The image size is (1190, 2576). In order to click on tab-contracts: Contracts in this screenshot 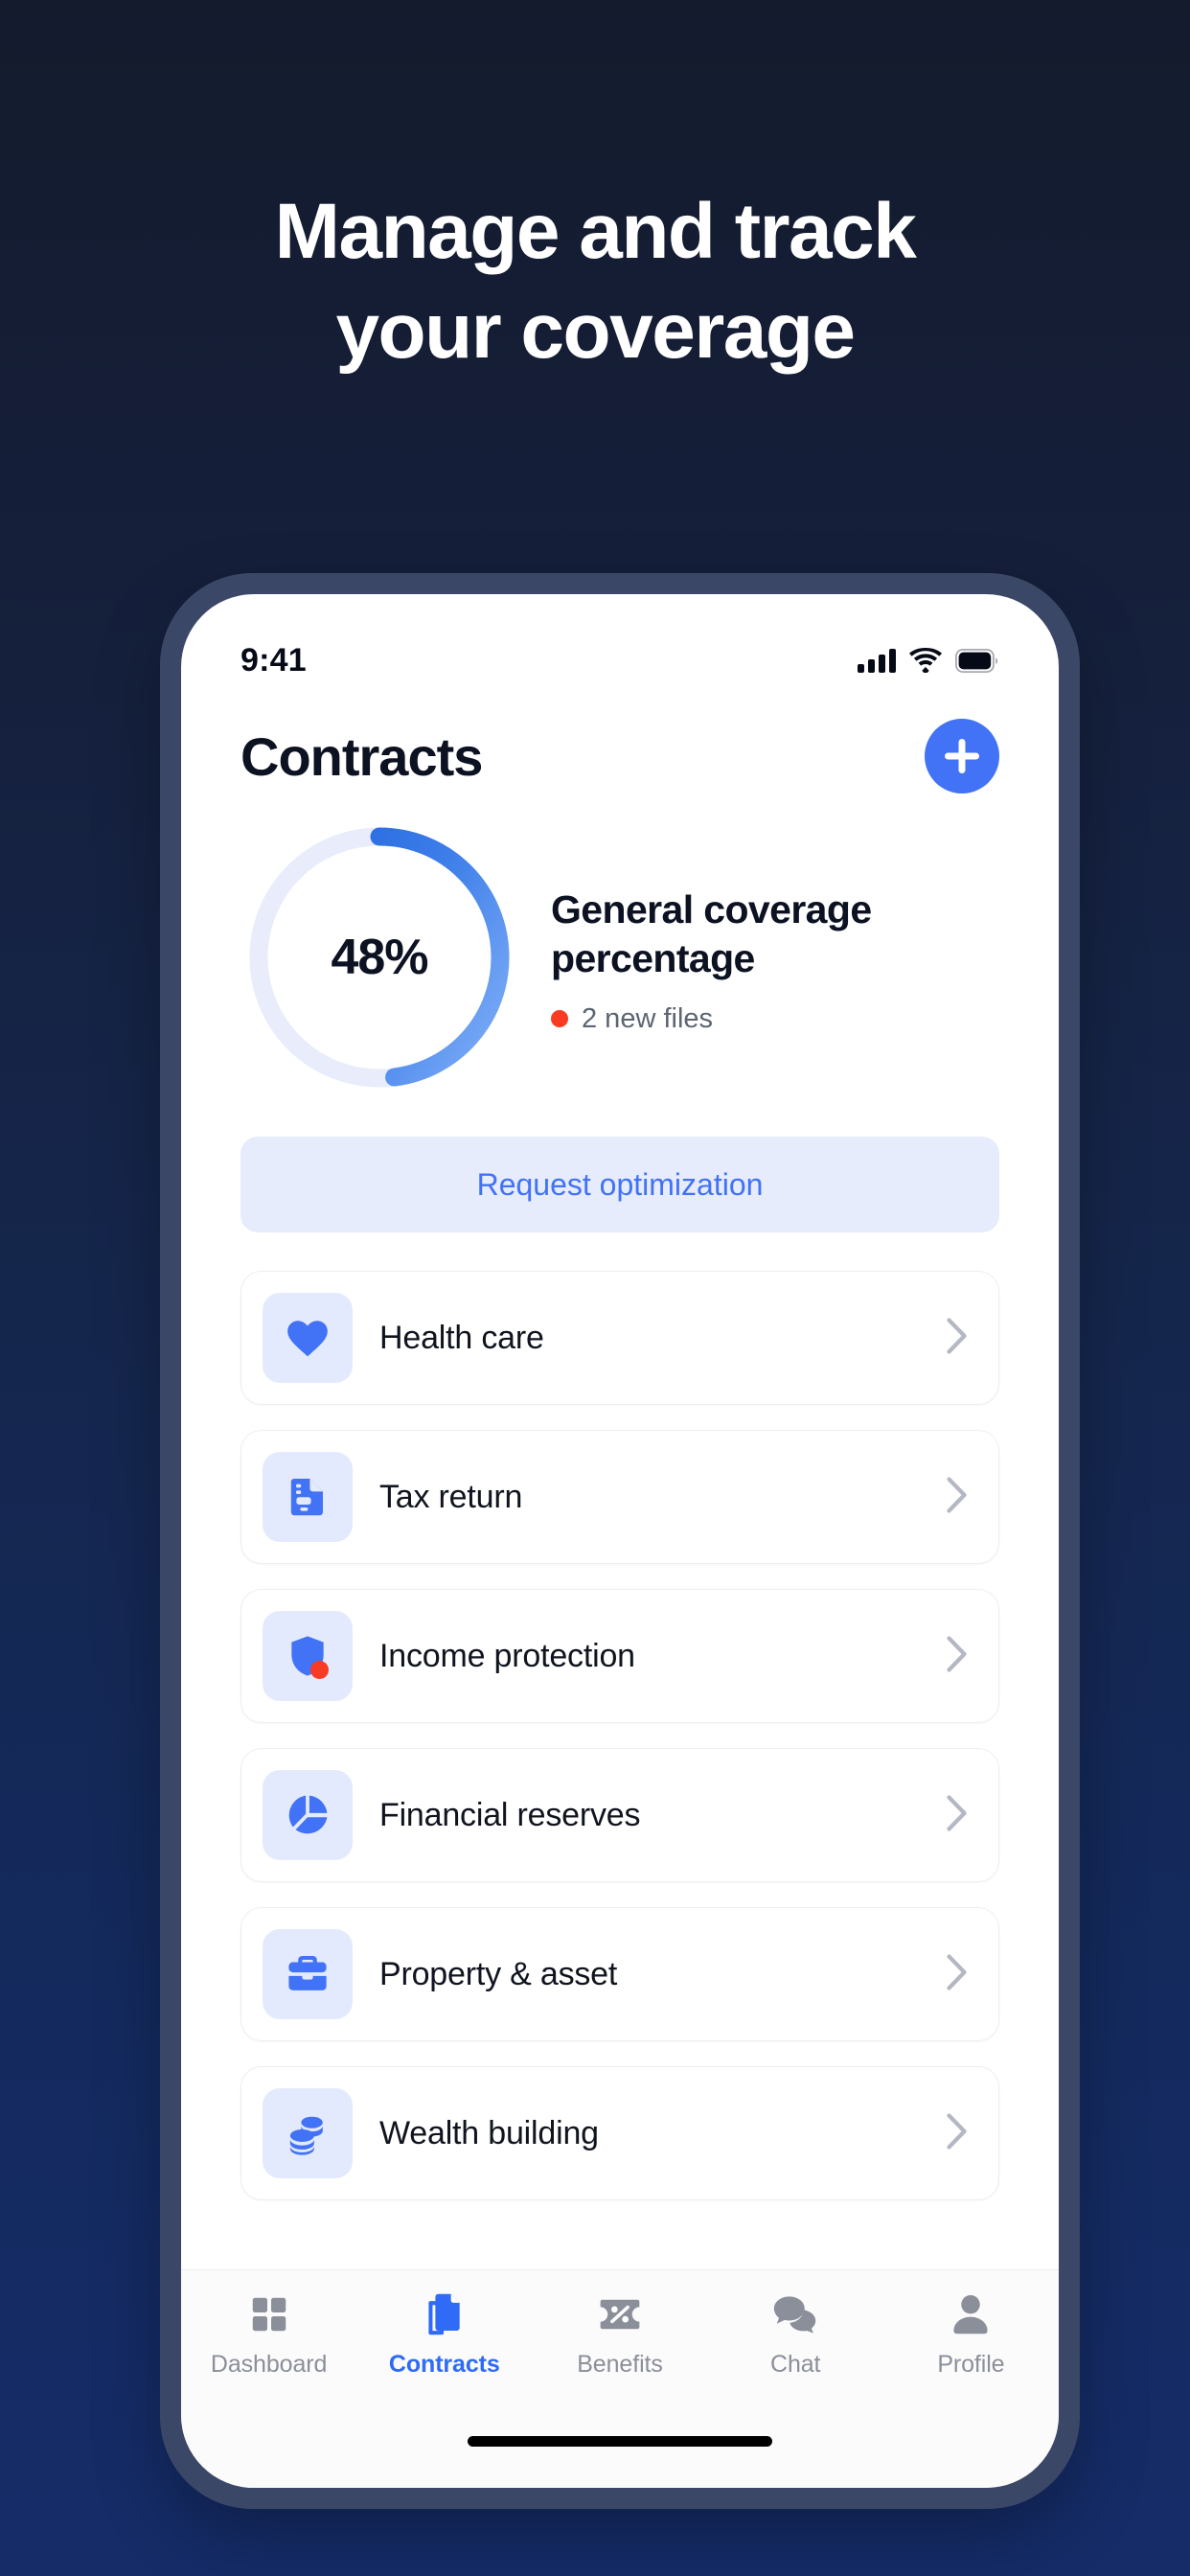, I will do `click(444, 2333)`.